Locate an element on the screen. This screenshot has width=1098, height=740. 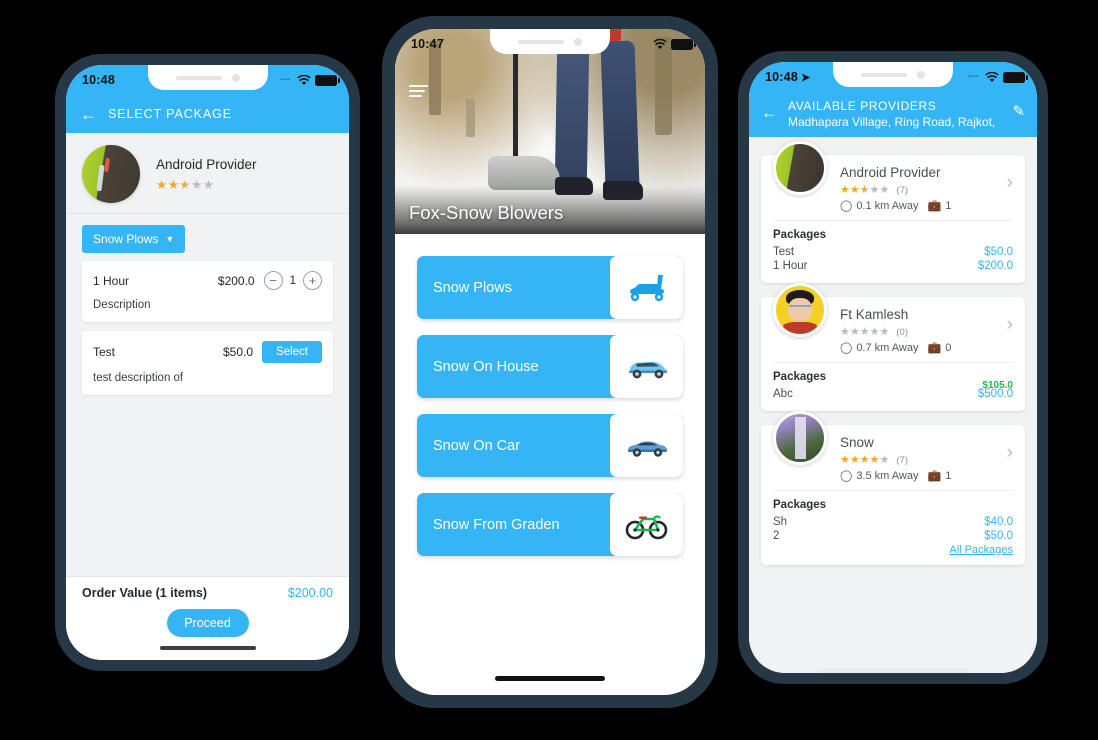
status-bar-right: 10:48 ➤ •••• is located at coordinates (893, 77).